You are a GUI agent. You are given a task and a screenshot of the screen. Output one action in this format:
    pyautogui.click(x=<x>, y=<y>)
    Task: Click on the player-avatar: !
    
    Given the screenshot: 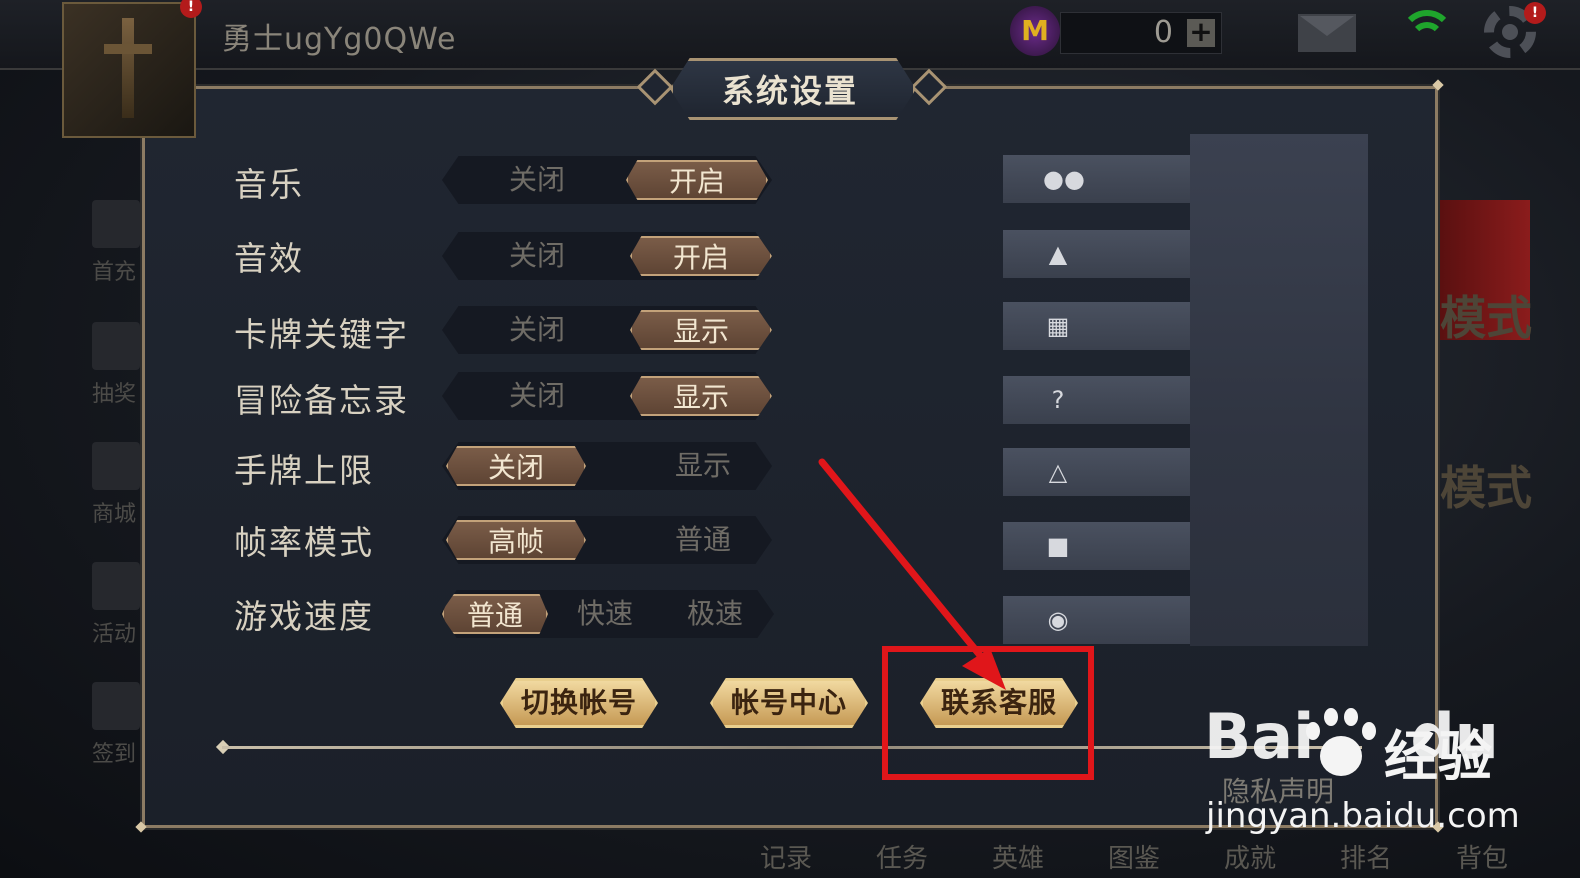 What is the action you would take?
    pyautogui.click(x=132, y=69)
    